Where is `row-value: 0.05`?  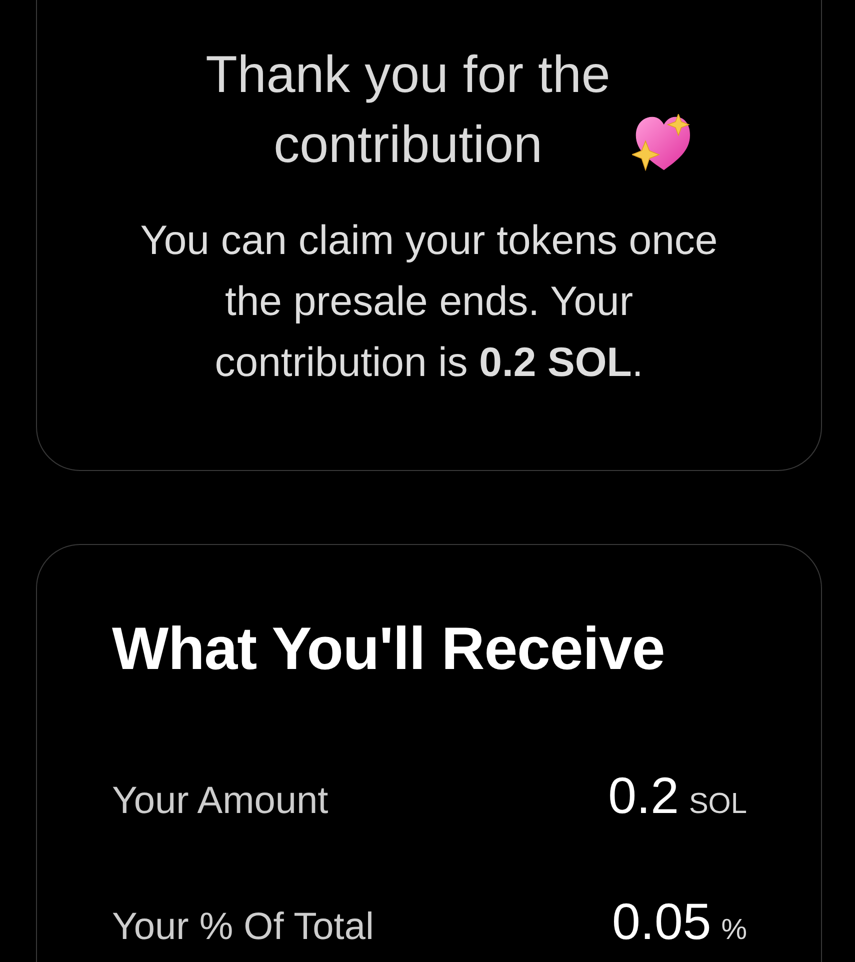 row-value: 0.05 is located at coordinates (662, 921).